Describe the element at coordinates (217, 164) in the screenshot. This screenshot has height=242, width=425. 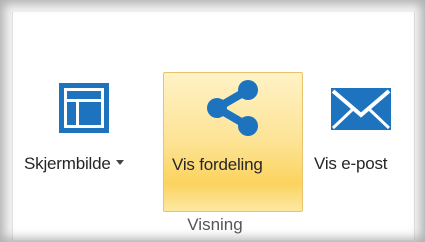
I see `show-distribution-button-label: Vis fordeling` at that location.